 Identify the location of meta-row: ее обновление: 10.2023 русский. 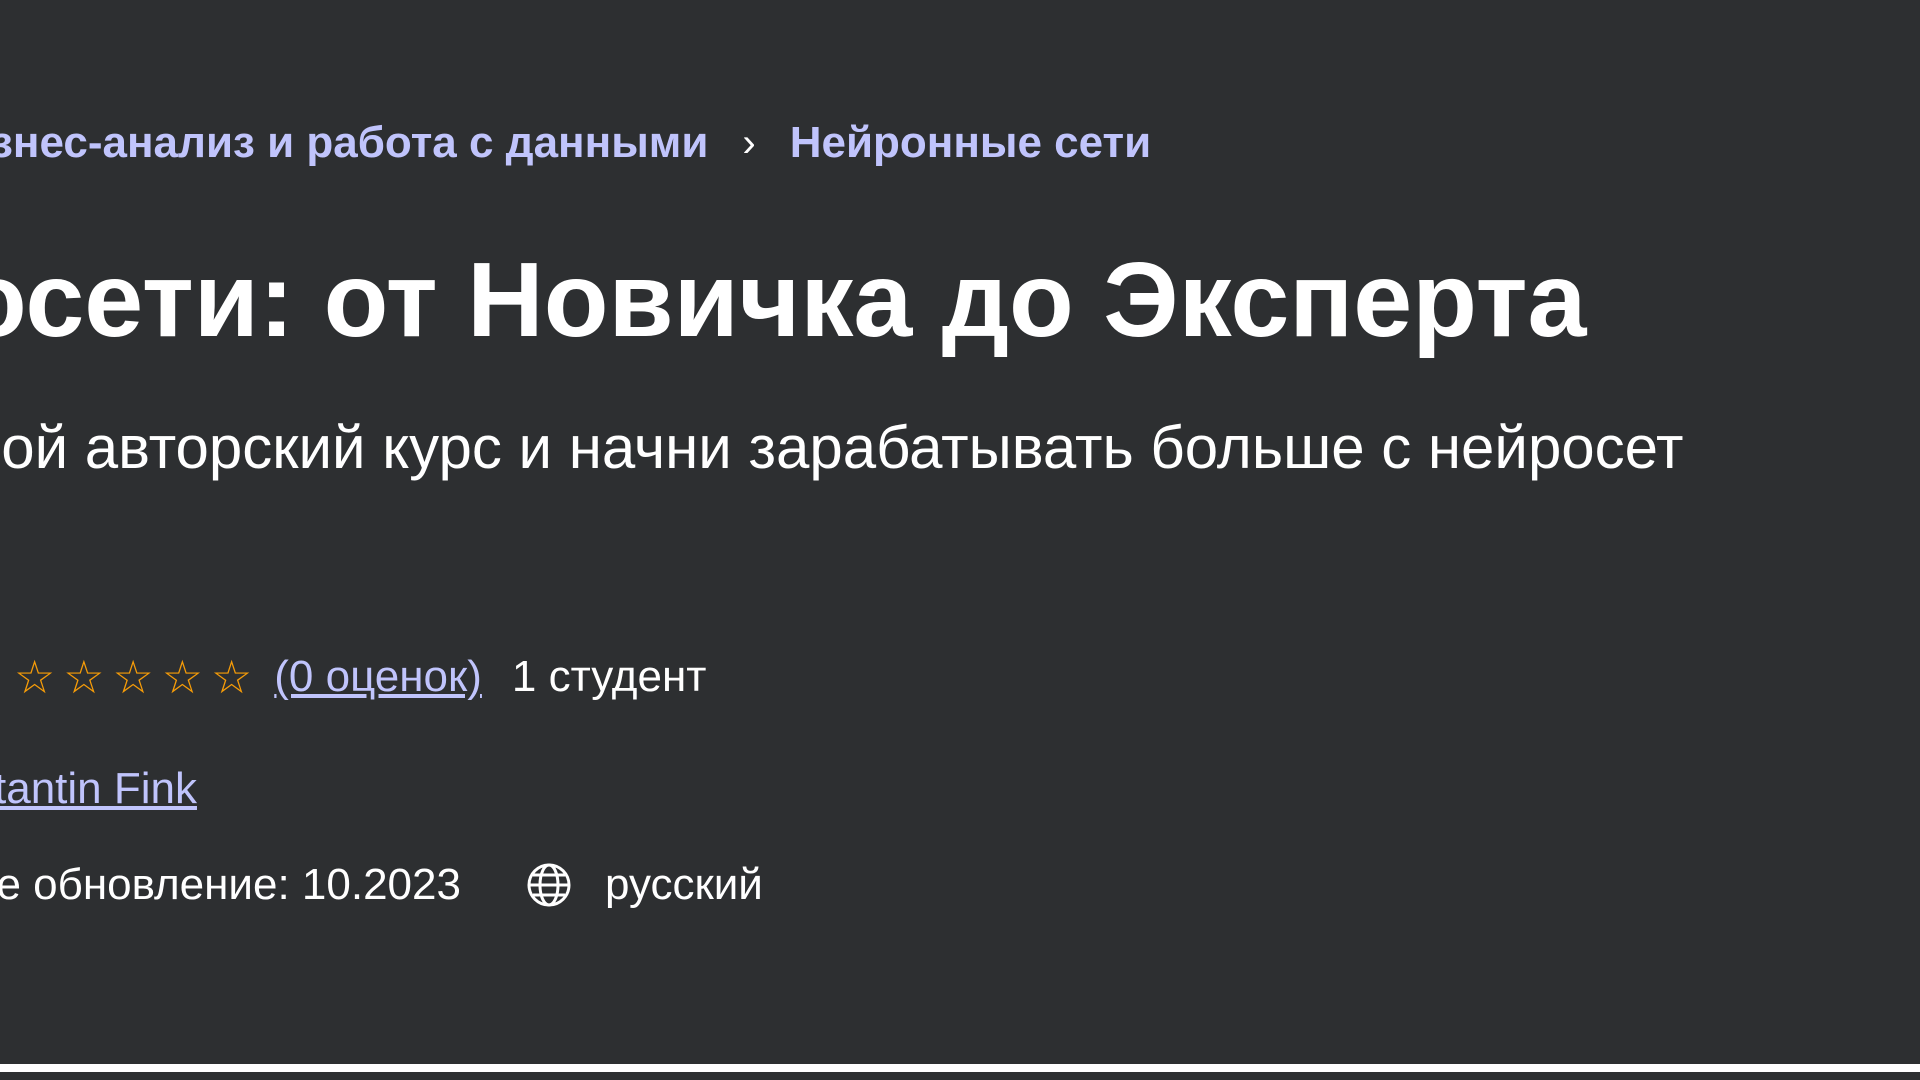
(381, 885).